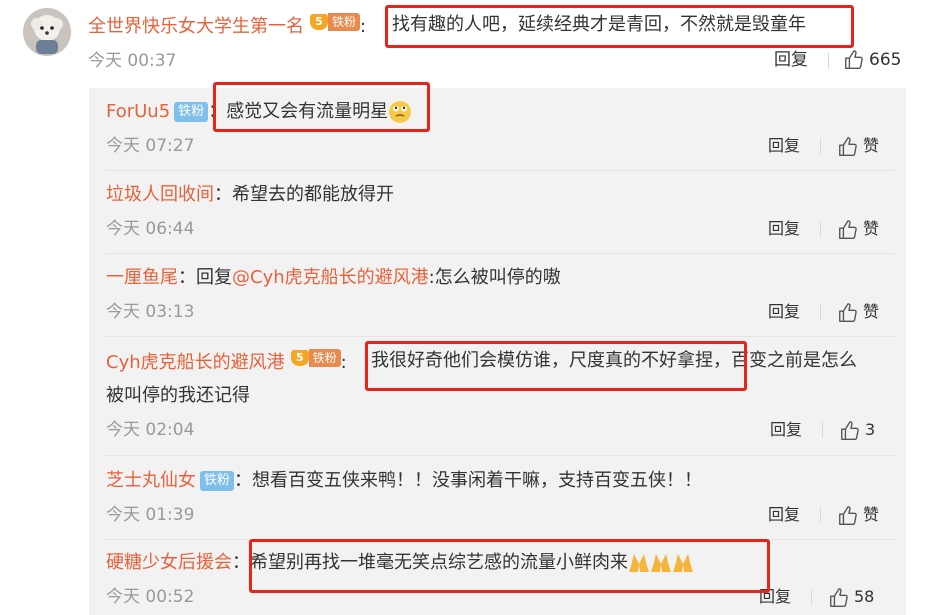 This screenshot has width=931, height=615. What do you see at coordinates (313, 194) in the screenshot?
I see `comment-text: 希望去的都能放得开` at bounding box center [313, 194].